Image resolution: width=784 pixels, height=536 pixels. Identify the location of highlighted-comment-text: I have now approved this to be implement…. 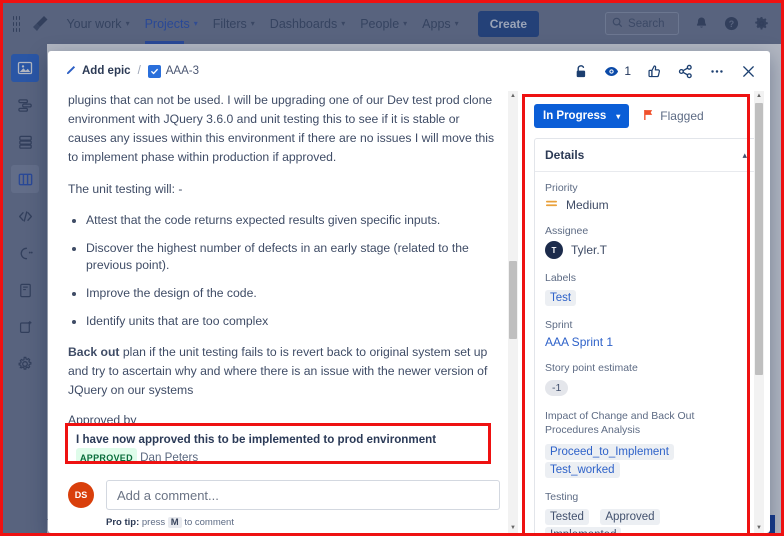
(256, 439).